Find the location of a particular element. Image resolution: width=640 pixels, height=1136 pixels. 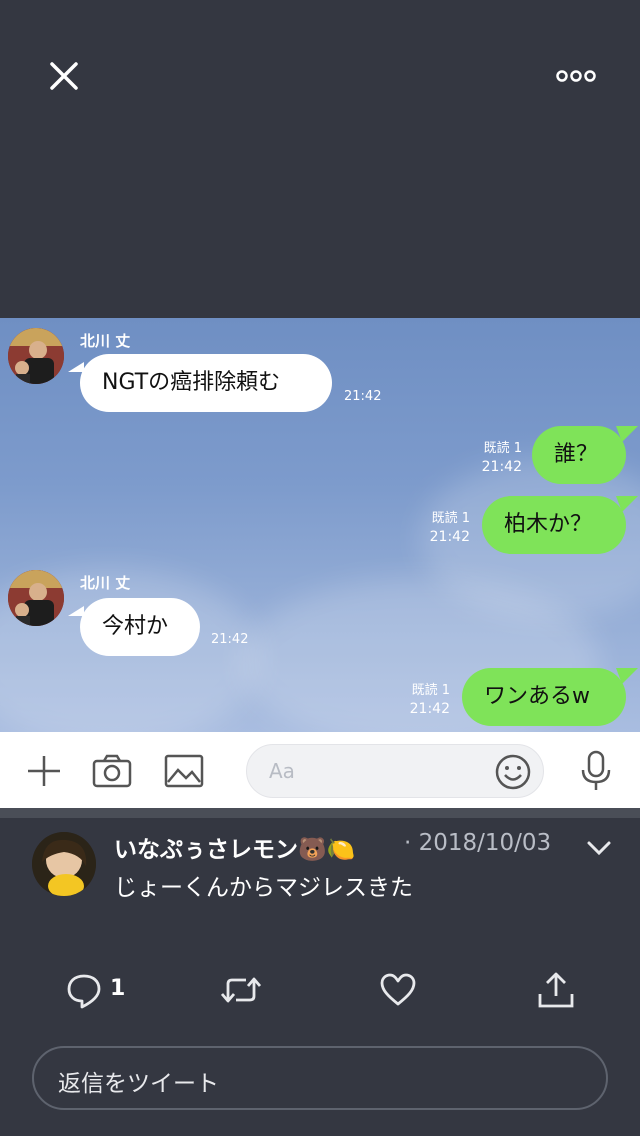

image-icon is located at coordinates (184, 771).